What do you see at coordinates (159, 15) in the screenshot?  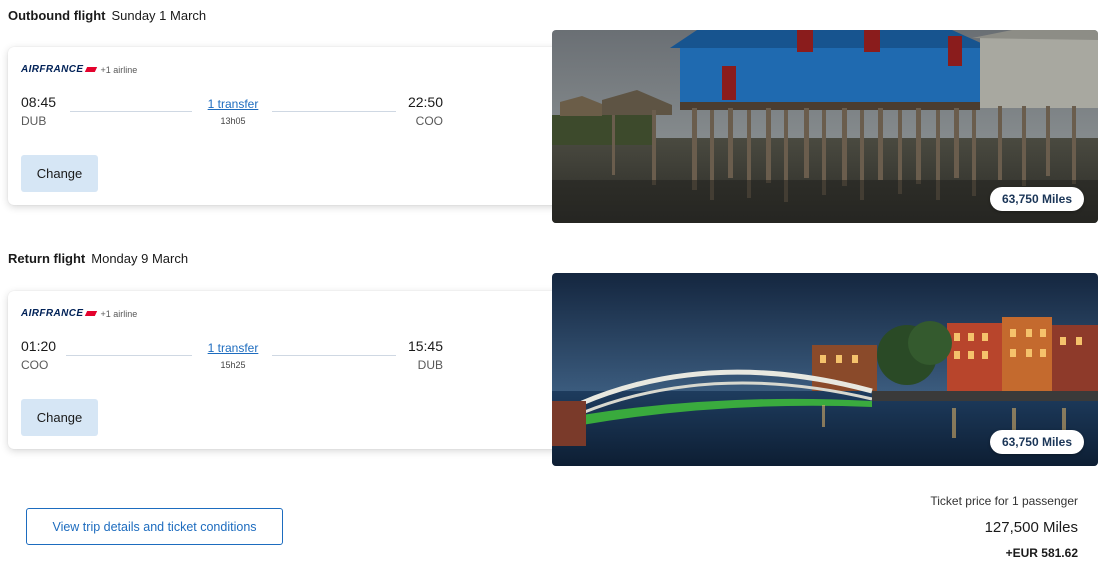 I see `outbound-date: Sunday 1 March` at bounding box center [159, 15].